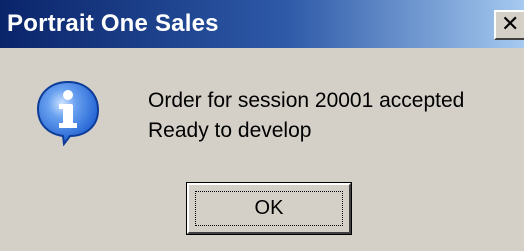 This screenshot has height=251, width=524. What do you see at coordinates (230, 130) in the screenshot?
I see `message-line-2: Ready to develop` at bounding box center [230, 130].